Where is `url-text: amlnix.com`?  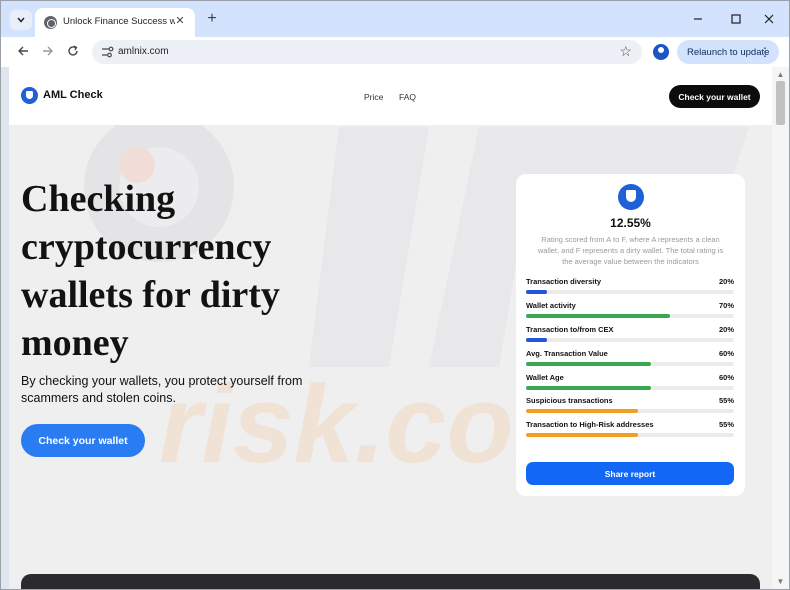 url-text: amlnix.com is located at coordinates (143, 51).